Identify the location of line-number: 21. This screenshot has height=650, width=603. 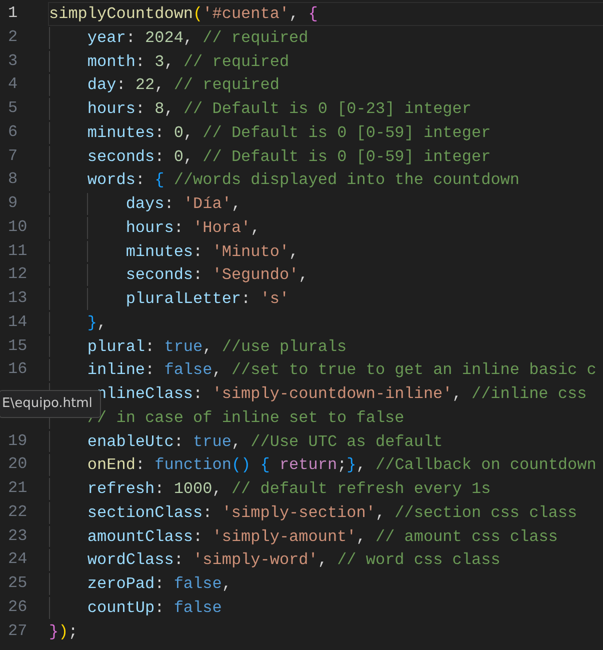
(17, 488).